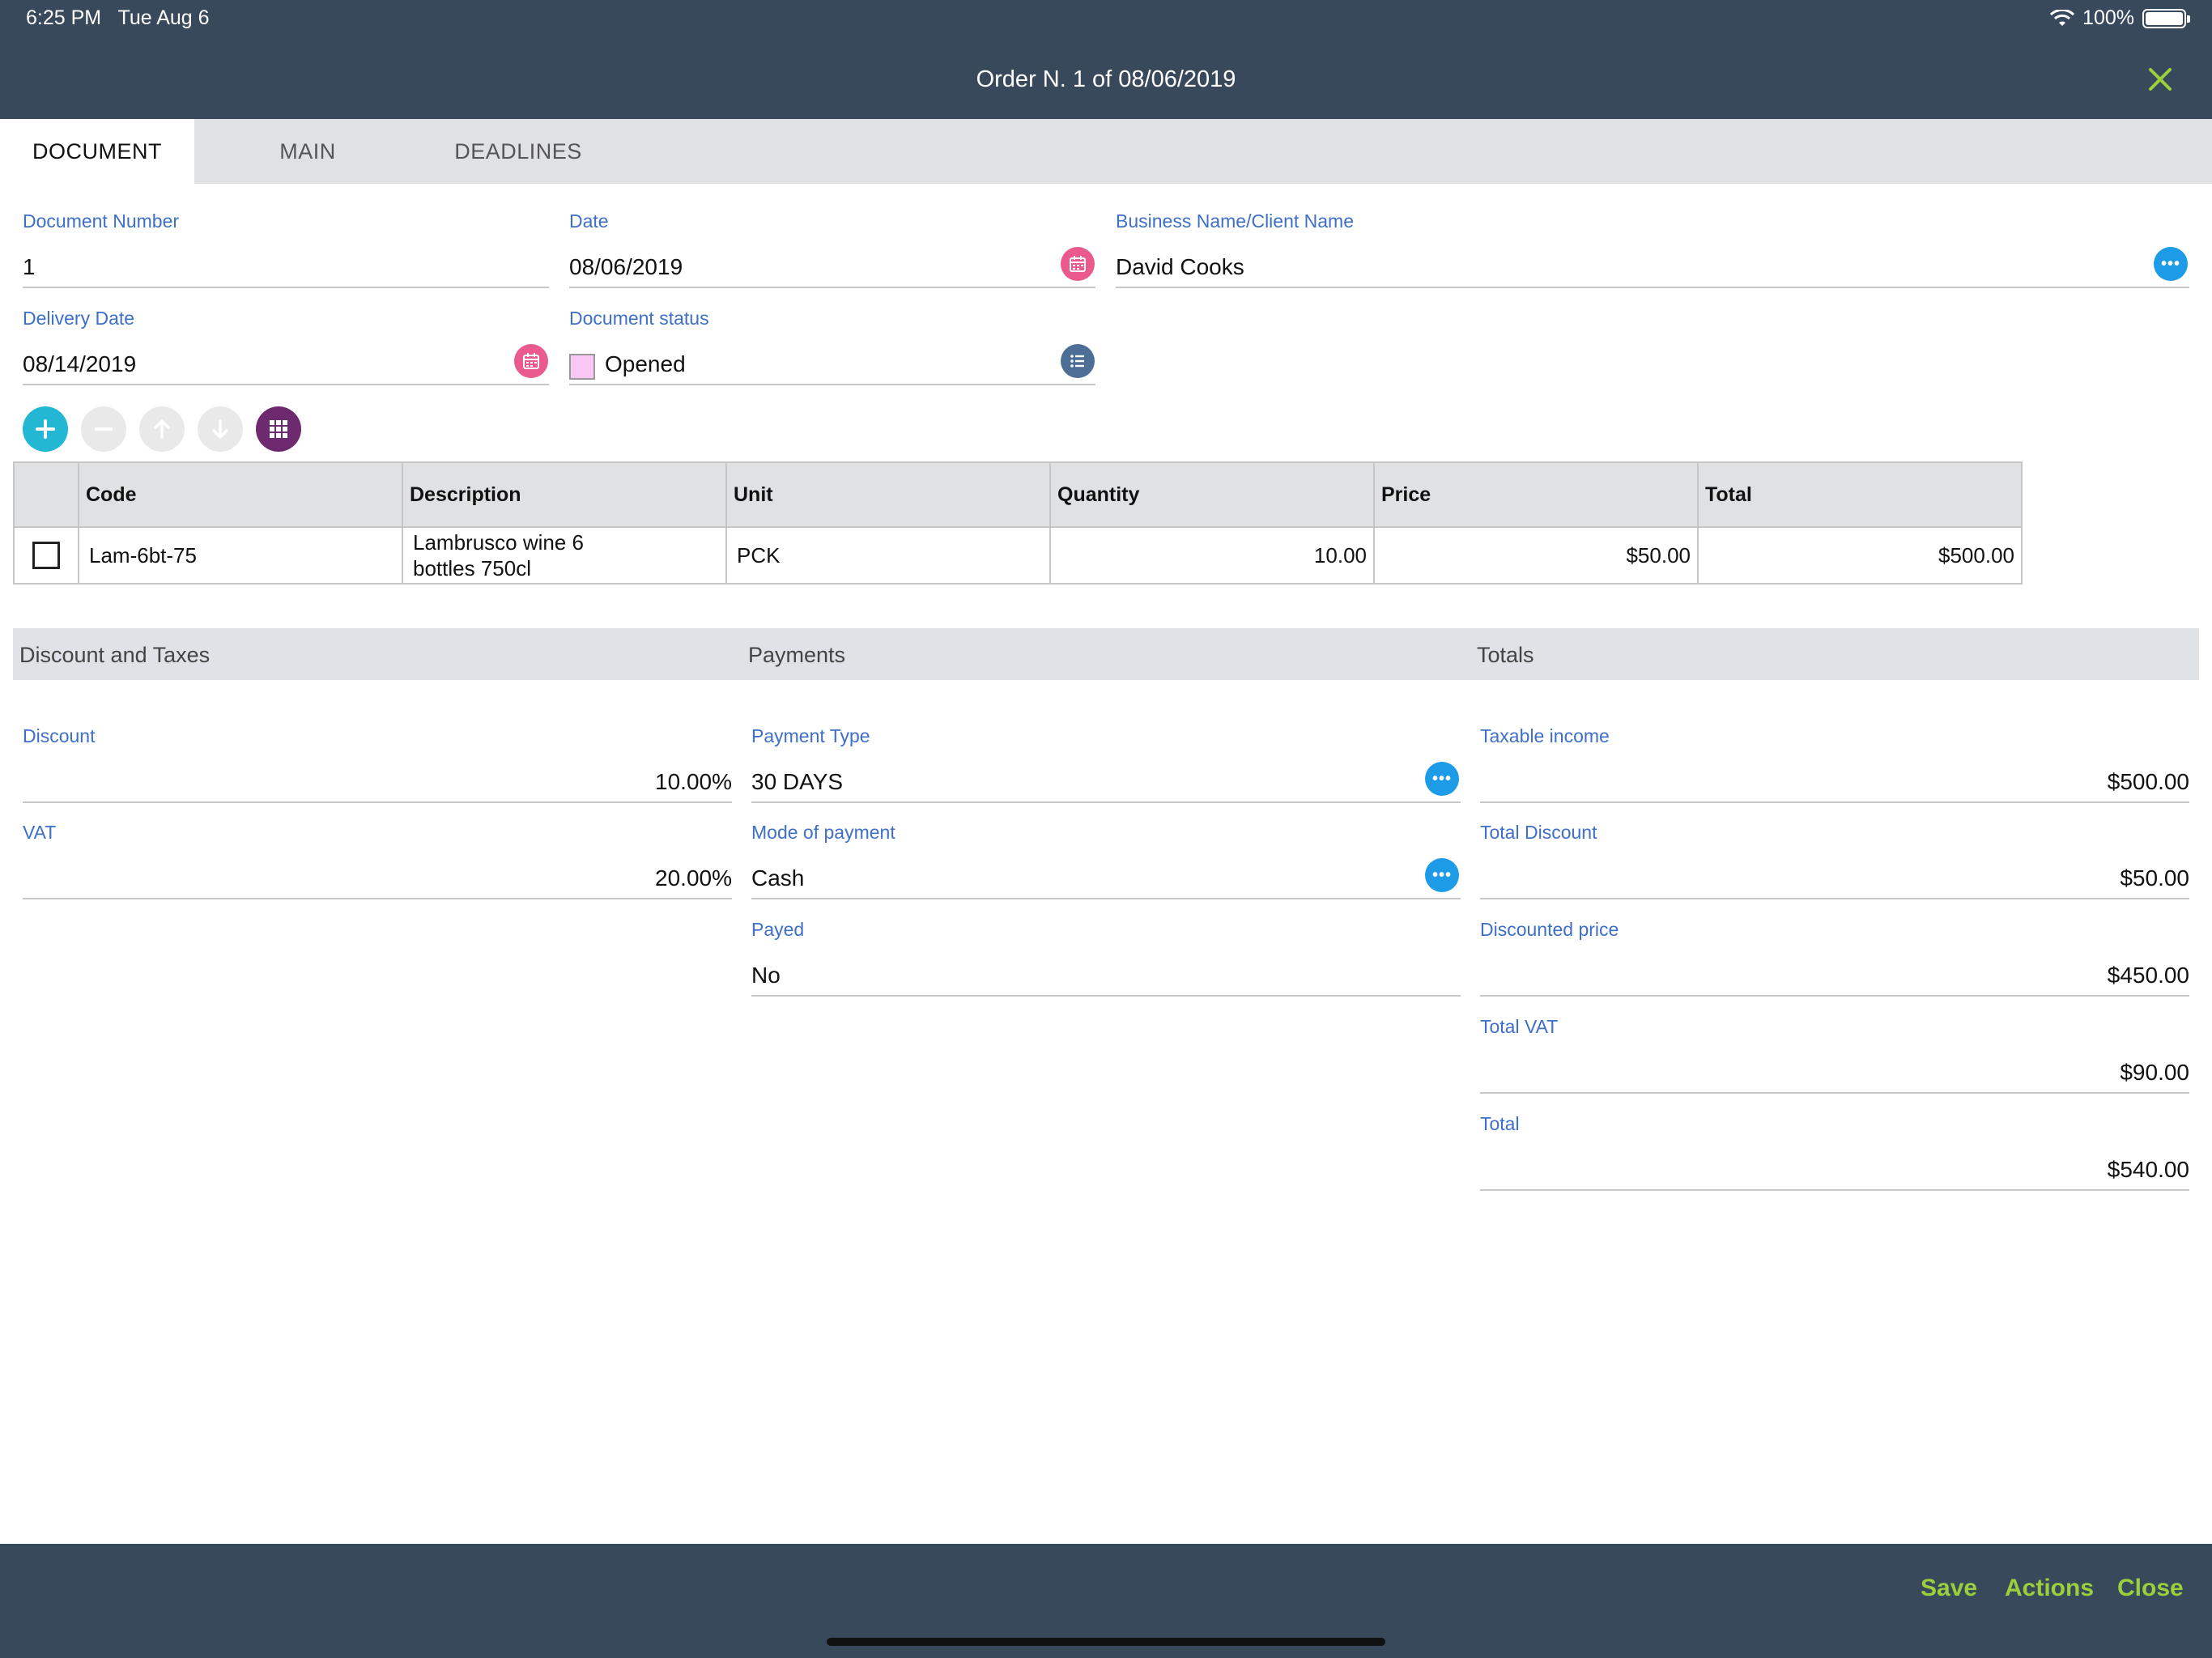  Describe the element at coordinates (79, 318) in the screenshot. I see `delivery-date-label: Delivery Date` at that location.